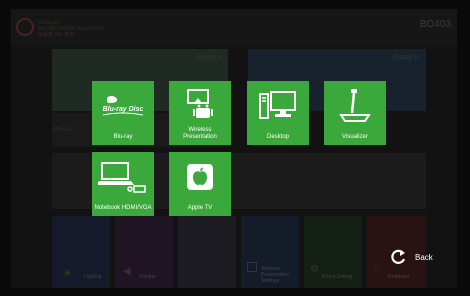 The width and height of the screenshot is (470, 296). I want to click on source-label: Blu-ray, so click(123, 137).